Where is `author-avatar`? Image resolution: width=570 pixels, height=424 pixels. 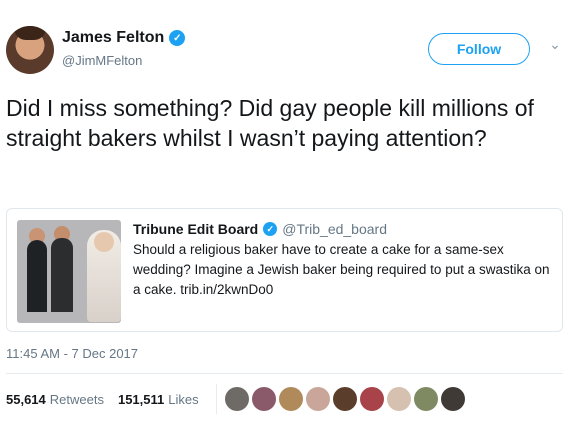 author-avatar is located at coordinates (30, 50).